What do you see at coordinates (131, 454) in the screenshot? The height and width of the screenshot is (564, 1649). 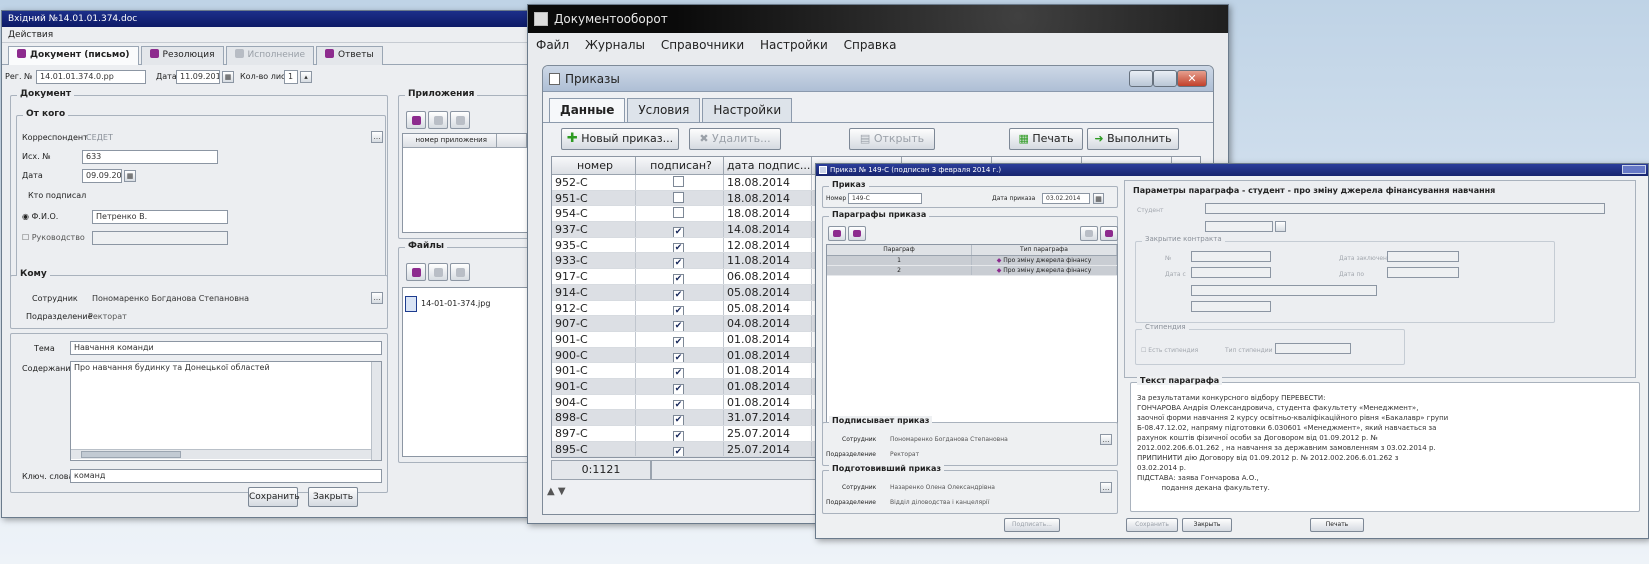 I see `hscroll-thumb` at bounding box center [131, 454].